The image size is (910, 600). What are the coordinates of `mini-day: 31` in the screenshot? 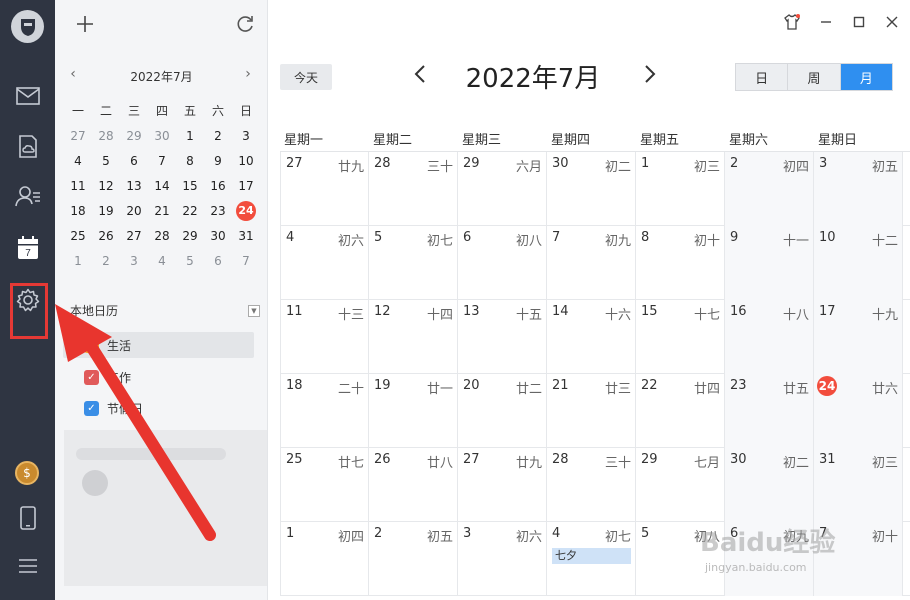 It's located at (246, 235).